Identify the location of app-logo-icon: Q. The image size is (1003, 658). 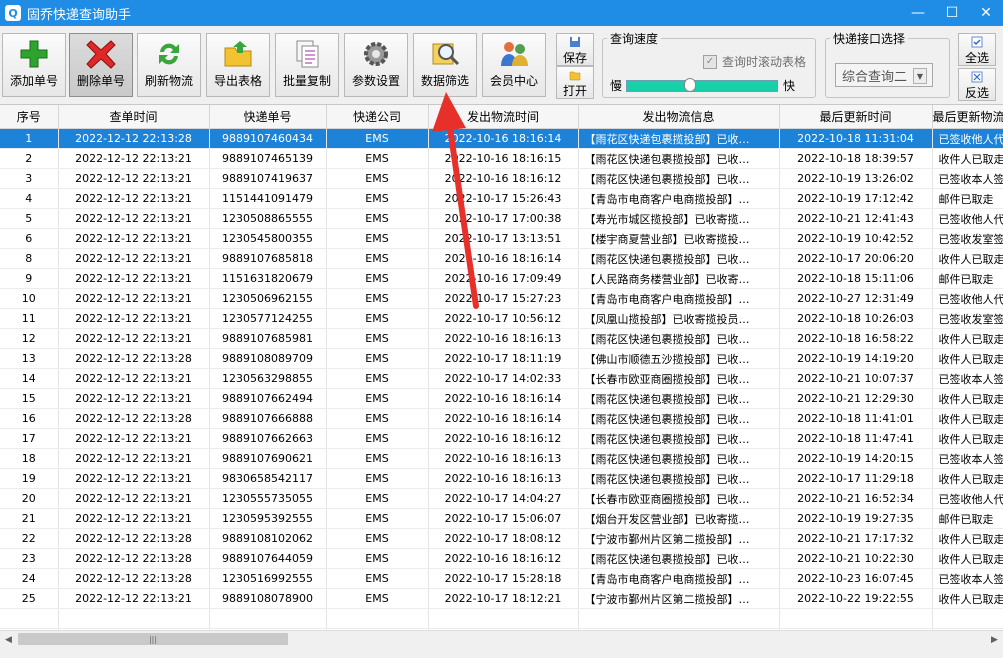
(13, 13).